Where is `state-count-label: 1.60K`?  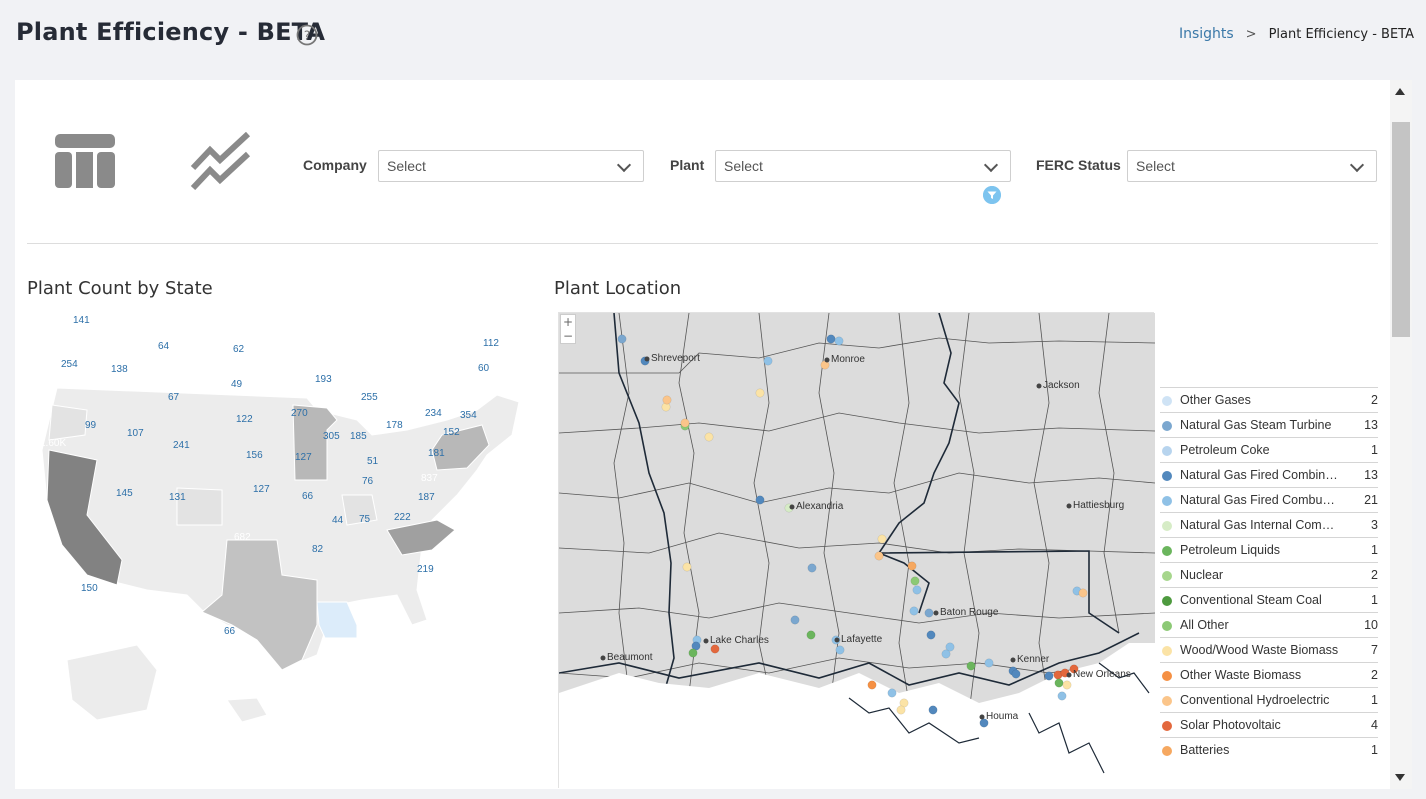 state-count-label: 1.60K is located at coordinates (53, 443).